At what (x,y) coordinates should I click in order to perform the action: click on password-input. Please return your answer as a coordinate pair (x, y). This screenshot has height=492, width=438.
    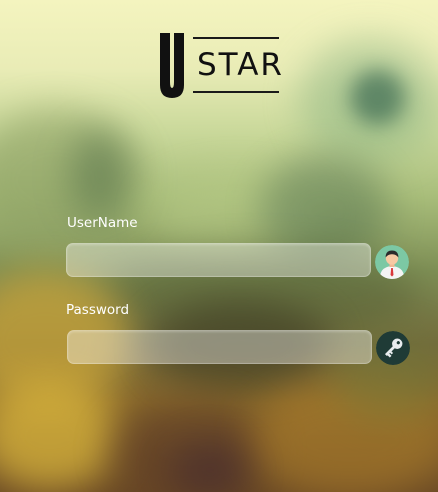
    Looking at the image, I should click on (219, 347).